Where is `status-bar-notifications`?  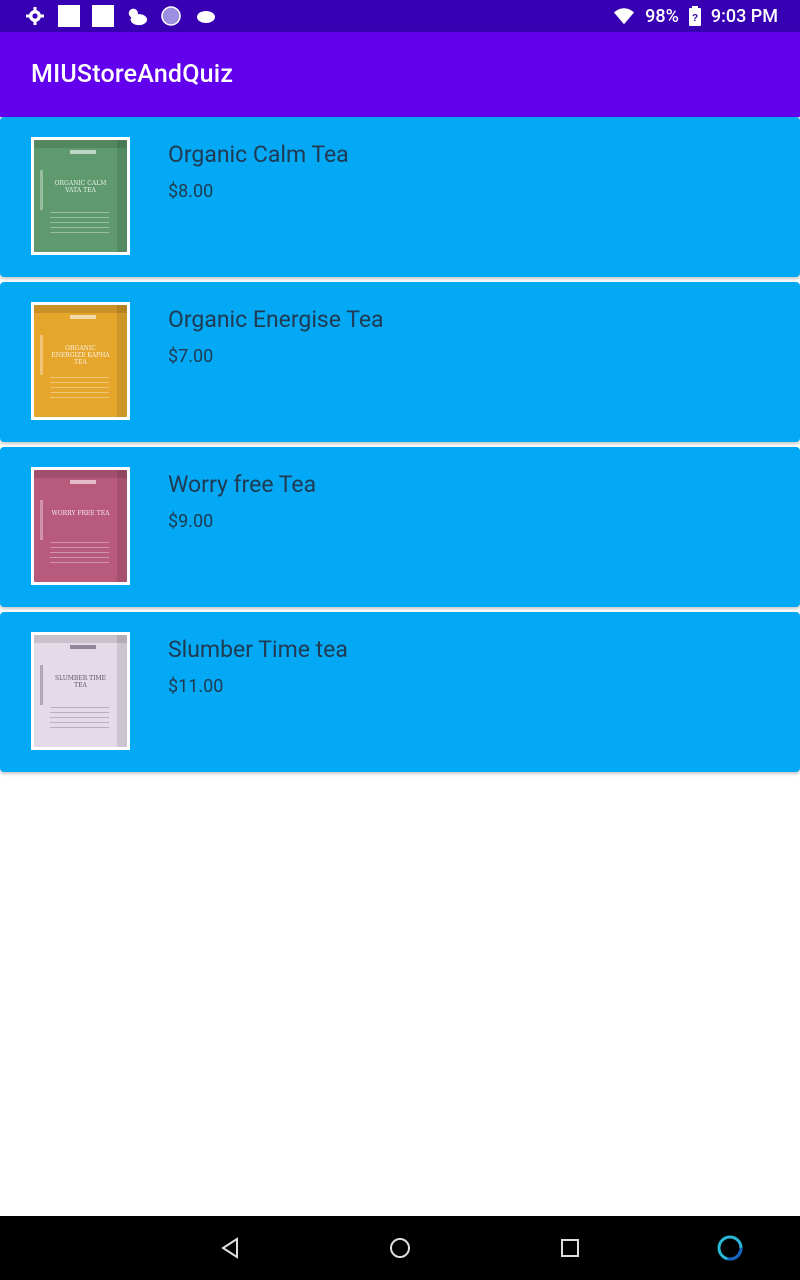 status-bar-notifications is located at coordinates (120, 16).